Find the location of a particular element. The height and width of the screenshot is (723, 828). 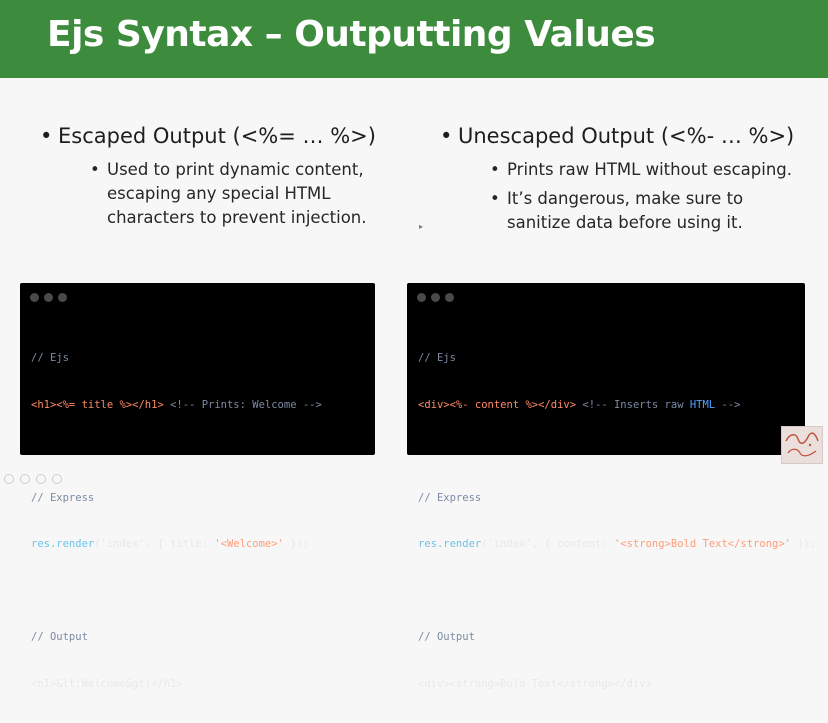

code-token: --> is located at coordinates (728, 404).